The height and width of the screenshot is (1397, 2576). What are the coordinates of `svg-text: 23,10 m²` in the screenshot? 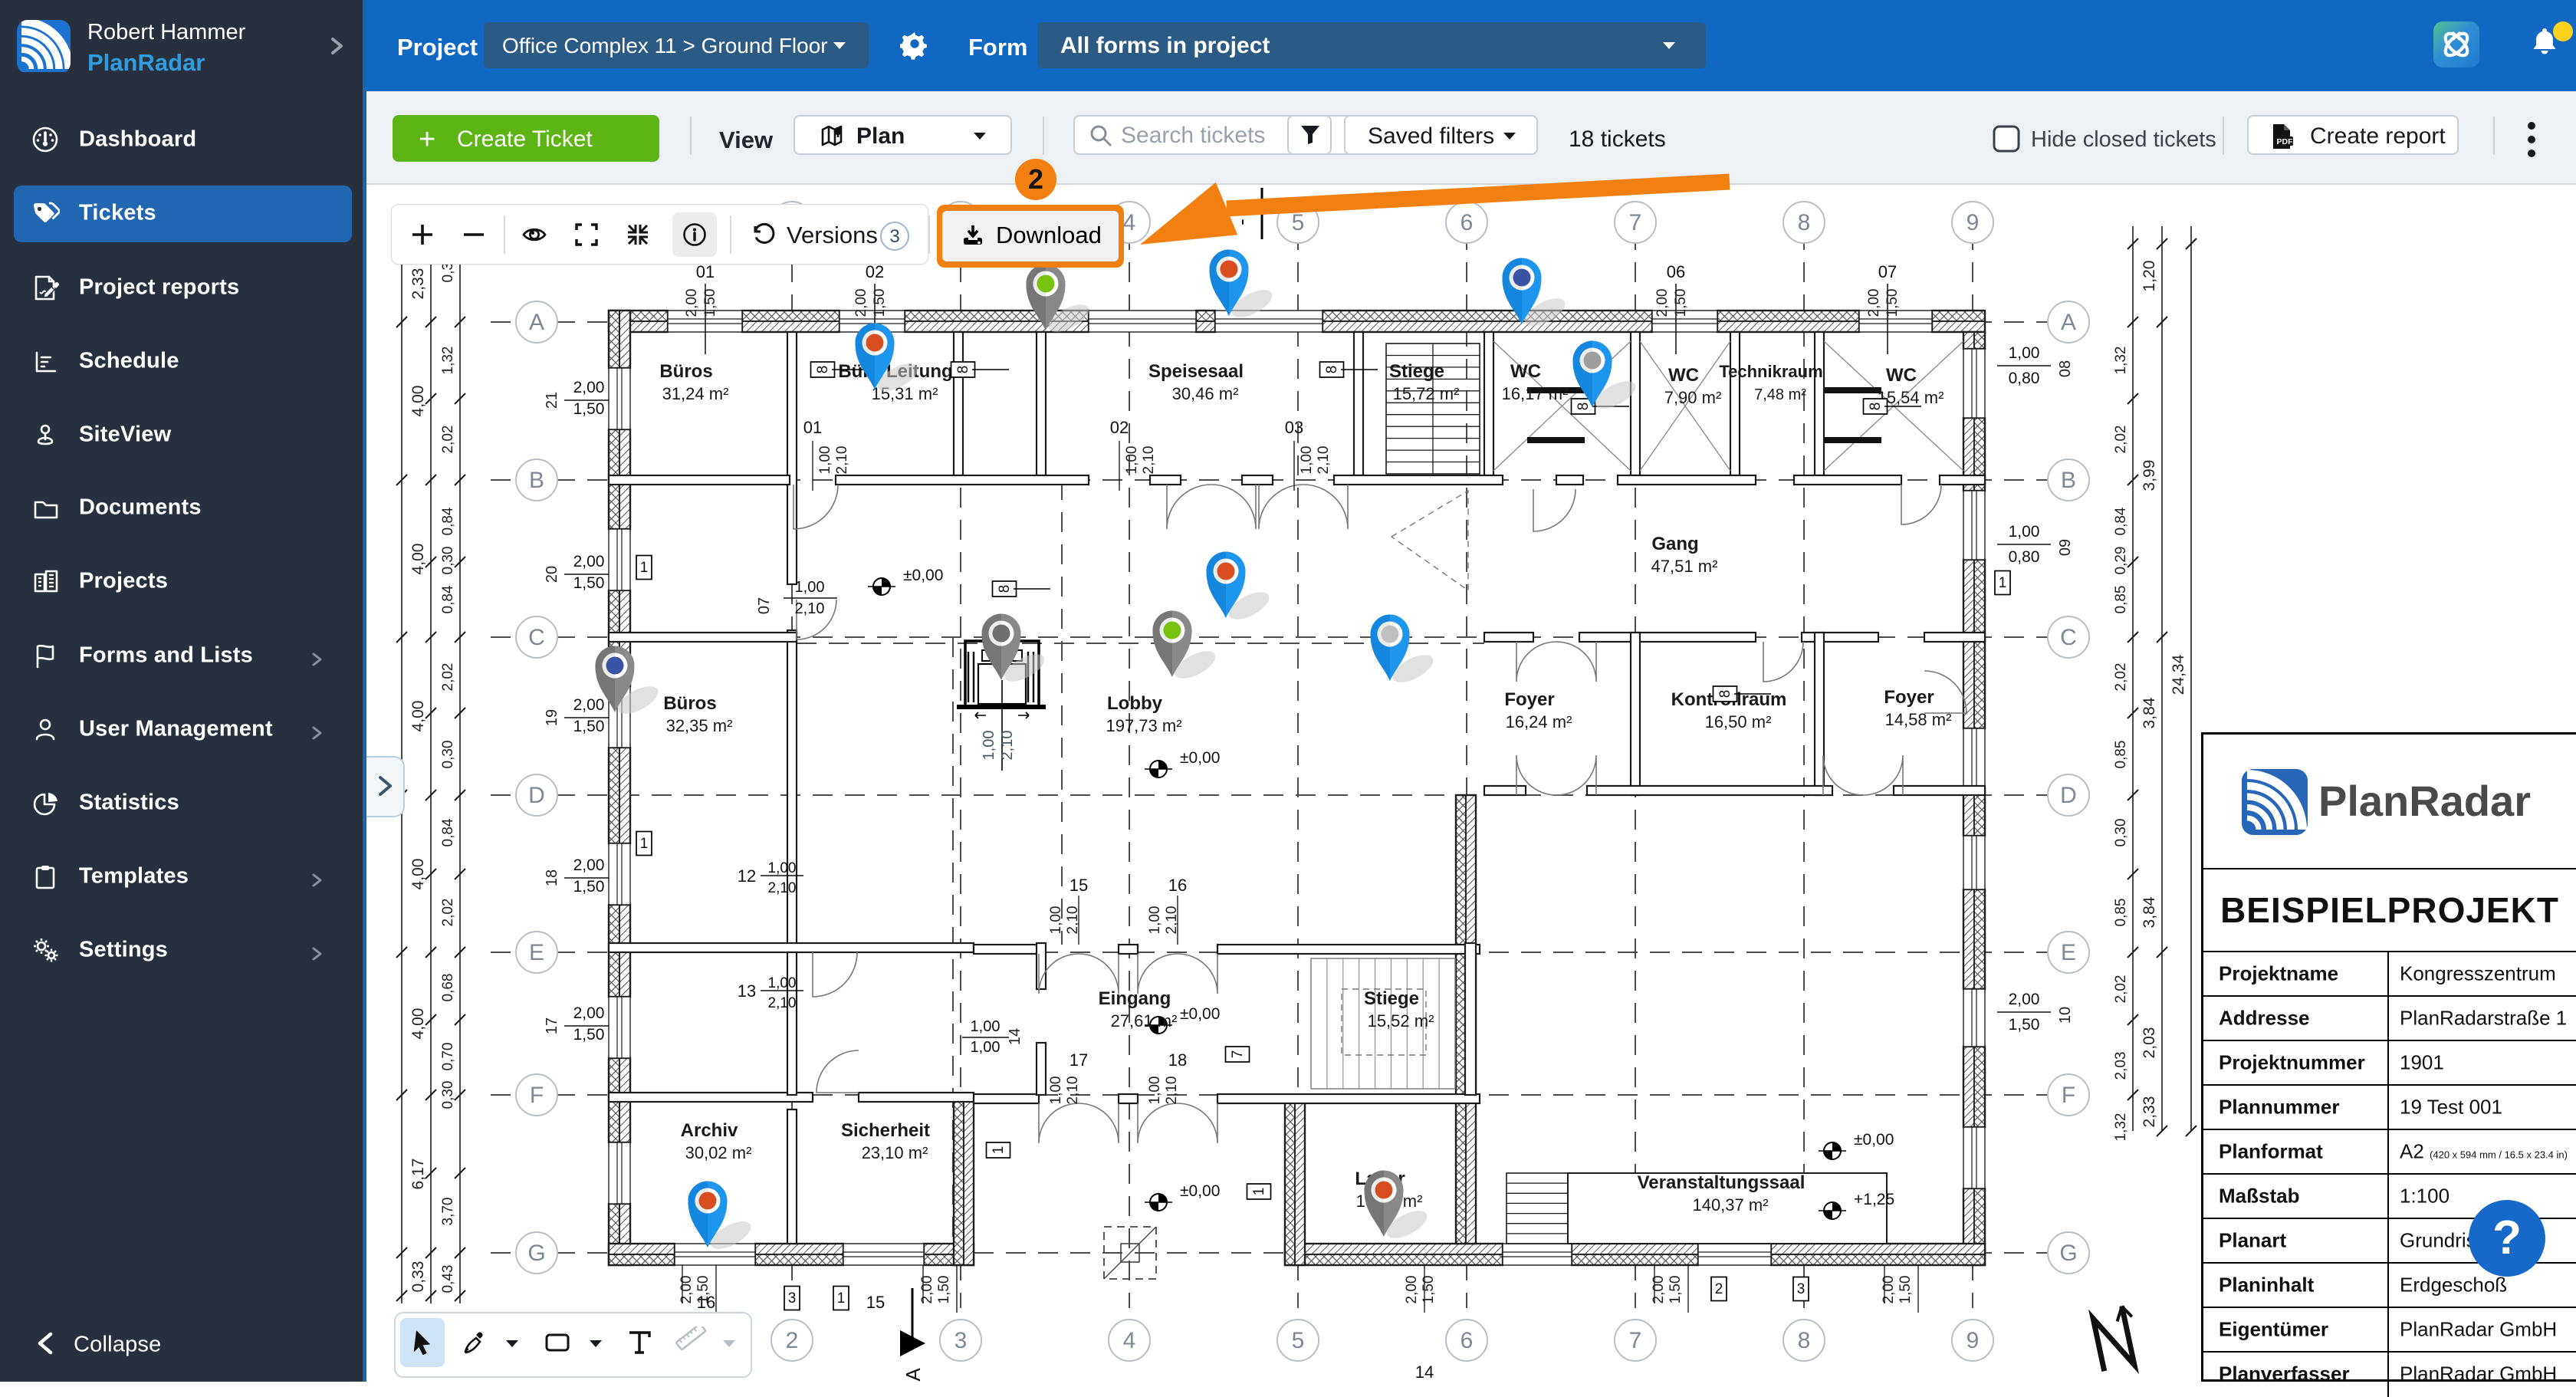 It's located at (895, 1152).